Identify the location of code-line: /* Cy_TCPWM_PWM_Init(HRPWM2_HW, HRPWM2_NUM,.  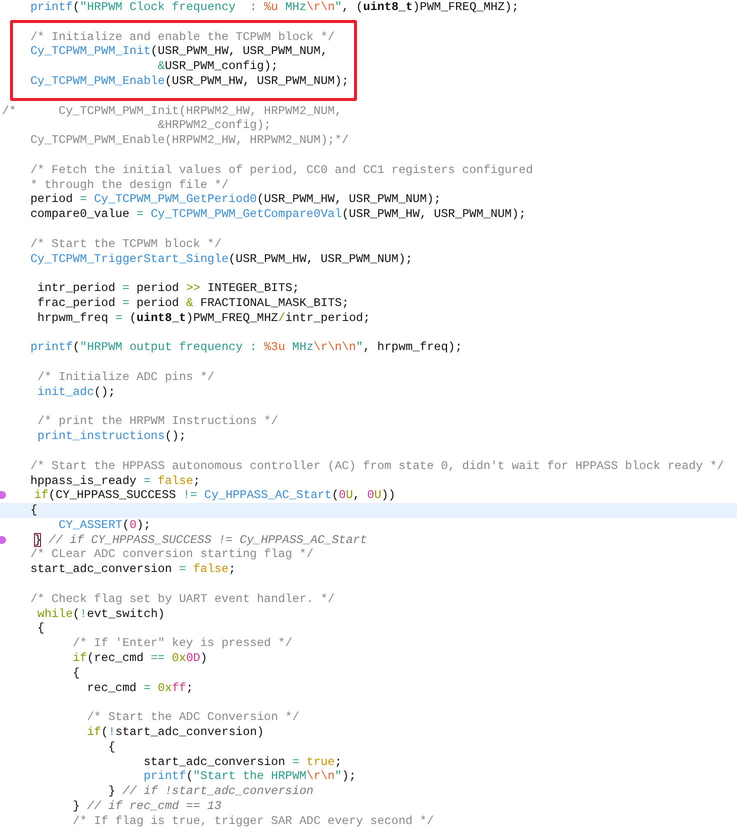
(172, 111).